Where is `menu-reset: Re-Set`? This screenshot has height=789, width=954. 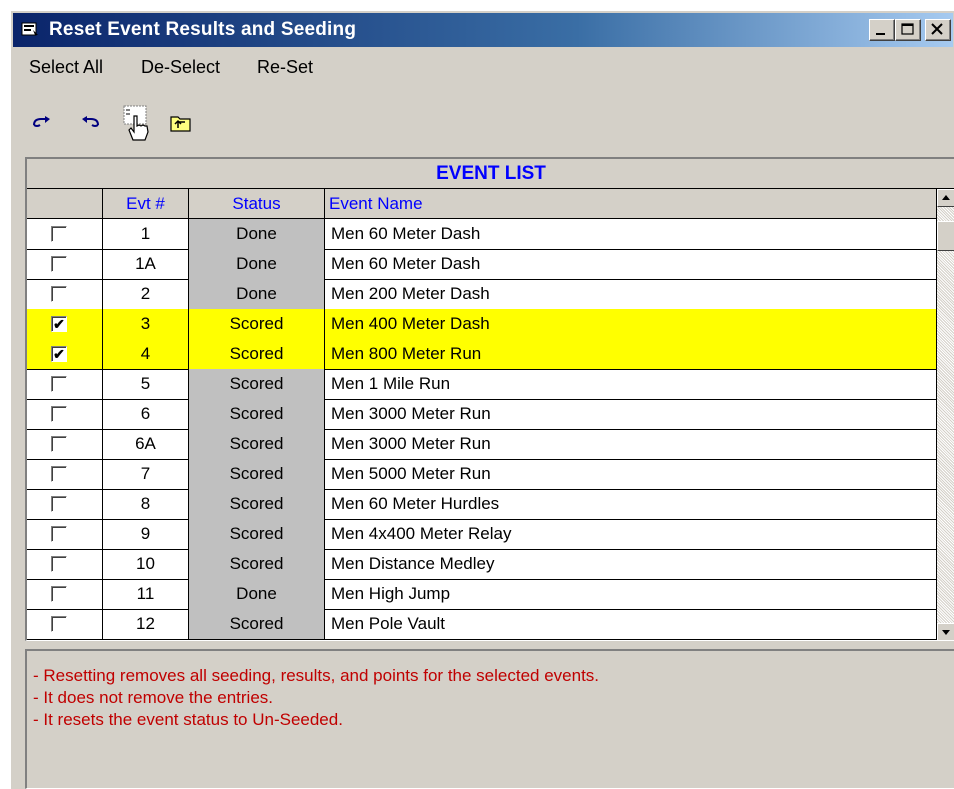
menu-reset: Re-Set is located at coordinates (285, 67).